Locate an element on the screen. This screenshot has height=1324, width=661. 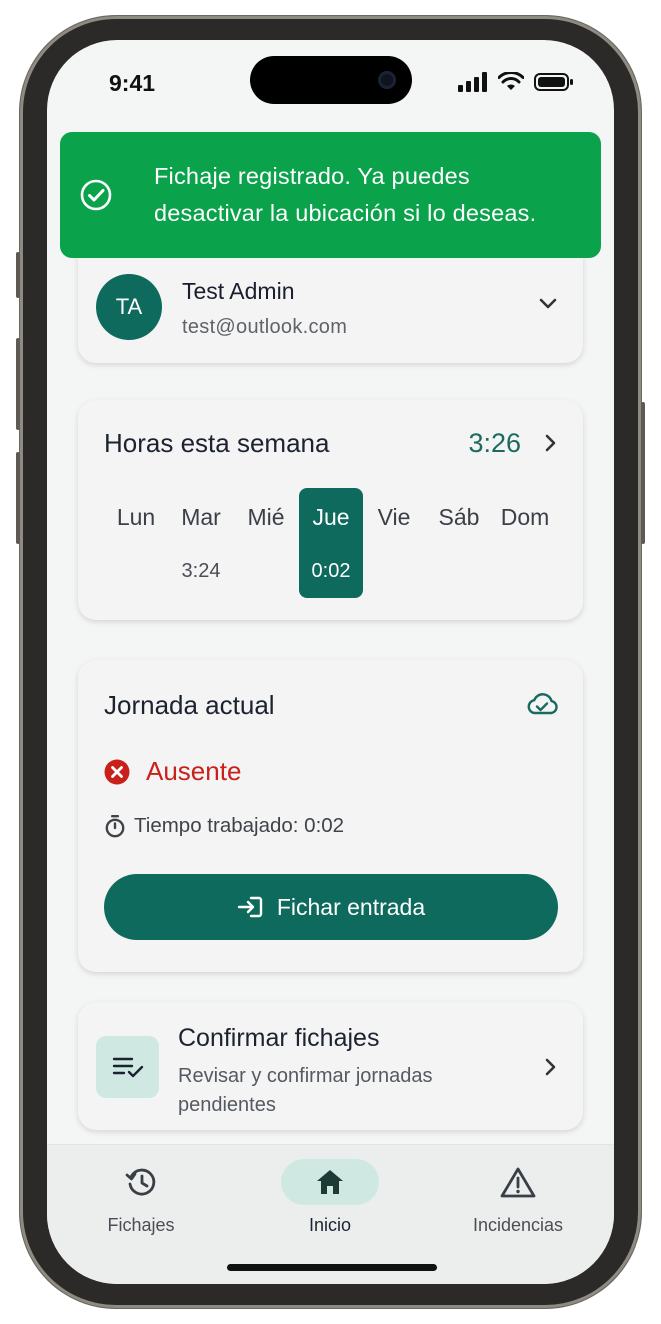
nav-label: Inicio is located at coordinates (330, 1225).